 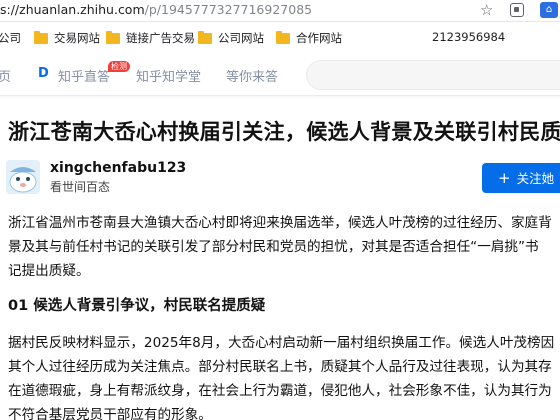 I want to click on follow-button: + 关注她, so click(x=521, y=178).